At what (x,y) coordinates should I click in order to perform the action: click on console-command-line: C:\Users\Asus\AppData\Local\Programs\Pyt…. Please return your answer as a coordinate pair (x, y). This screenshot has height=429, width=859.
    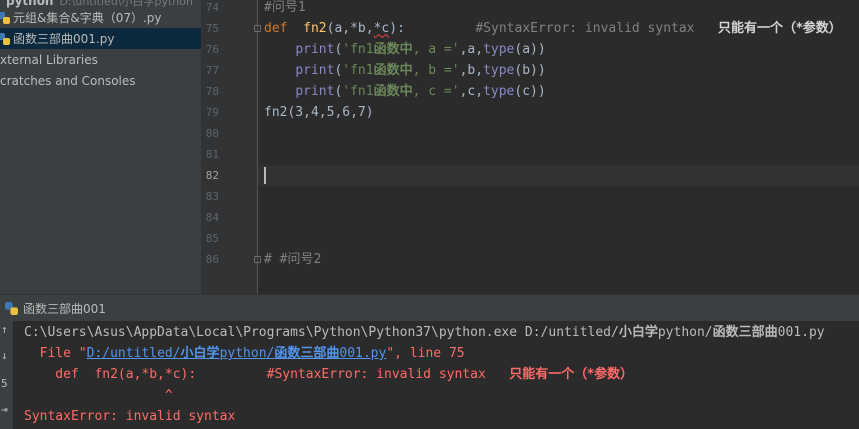
    Looking at the image, I should click on (424, 332).